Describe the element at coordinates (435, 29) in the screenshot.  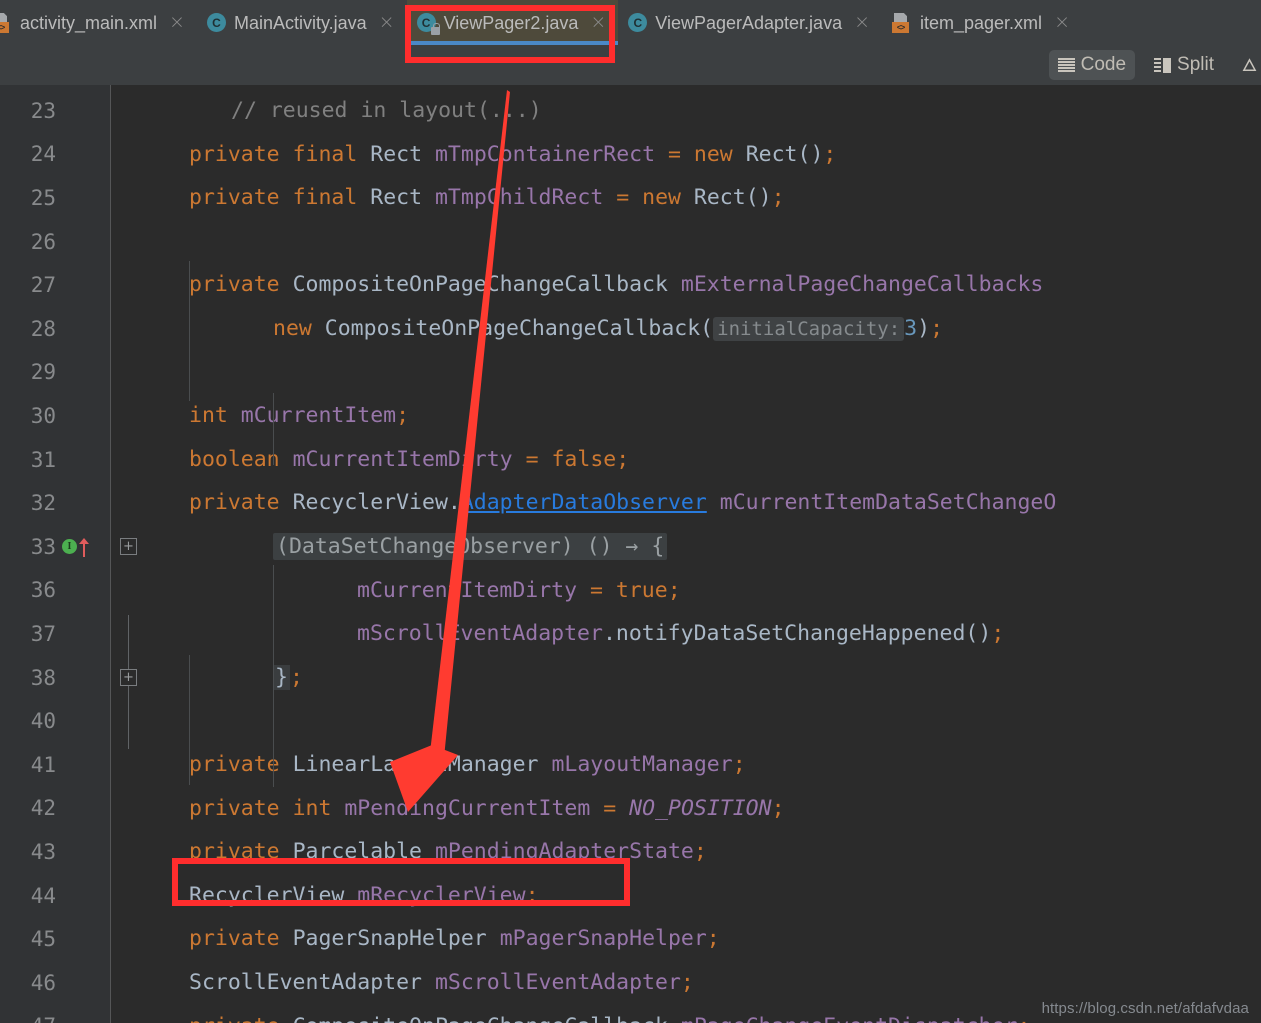
I see `lock-icon` at that location.